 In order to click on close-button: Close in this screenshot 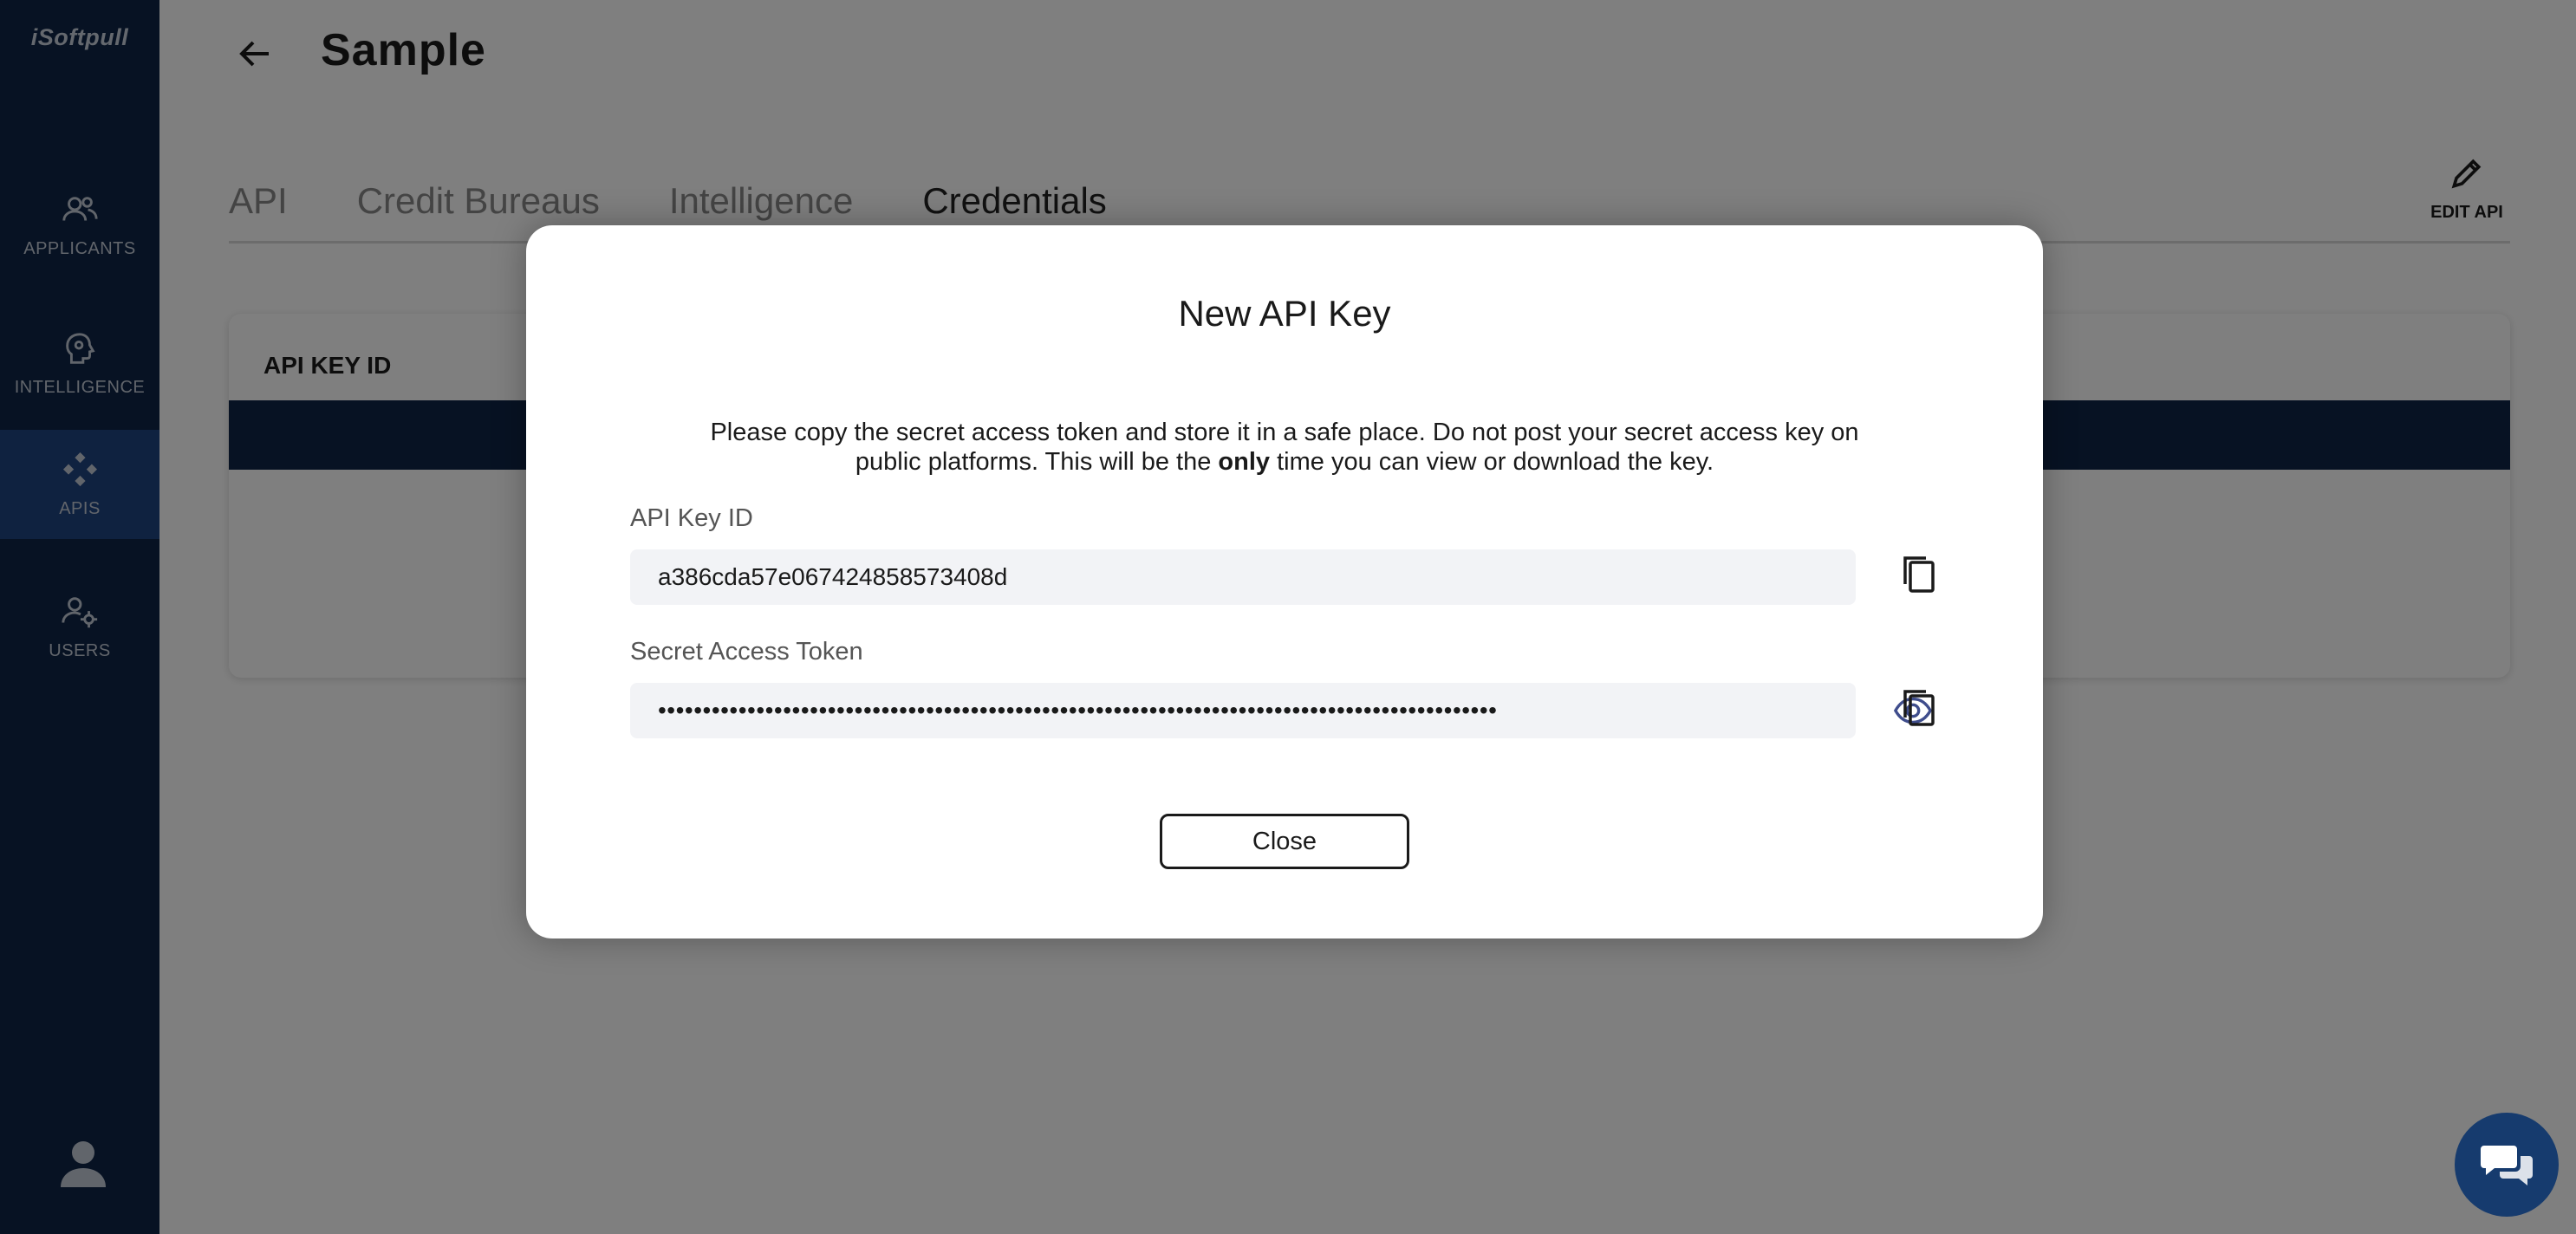, I will do `click(1284, 841)`.